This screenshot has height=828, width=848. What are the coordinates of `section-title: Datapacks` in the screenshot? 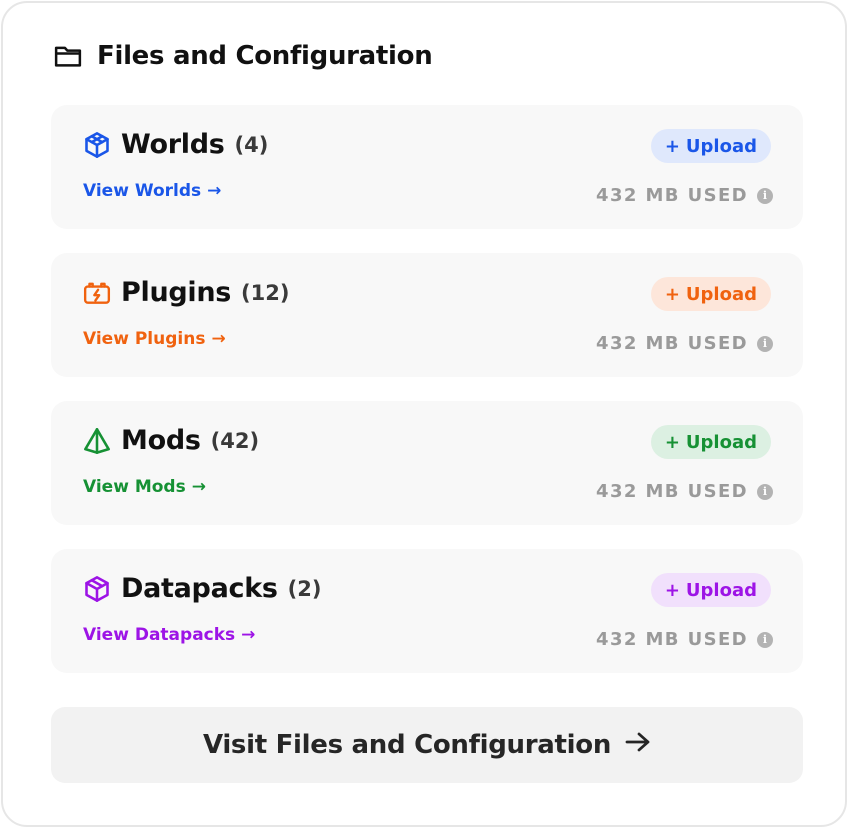 It's located at (199, 588).